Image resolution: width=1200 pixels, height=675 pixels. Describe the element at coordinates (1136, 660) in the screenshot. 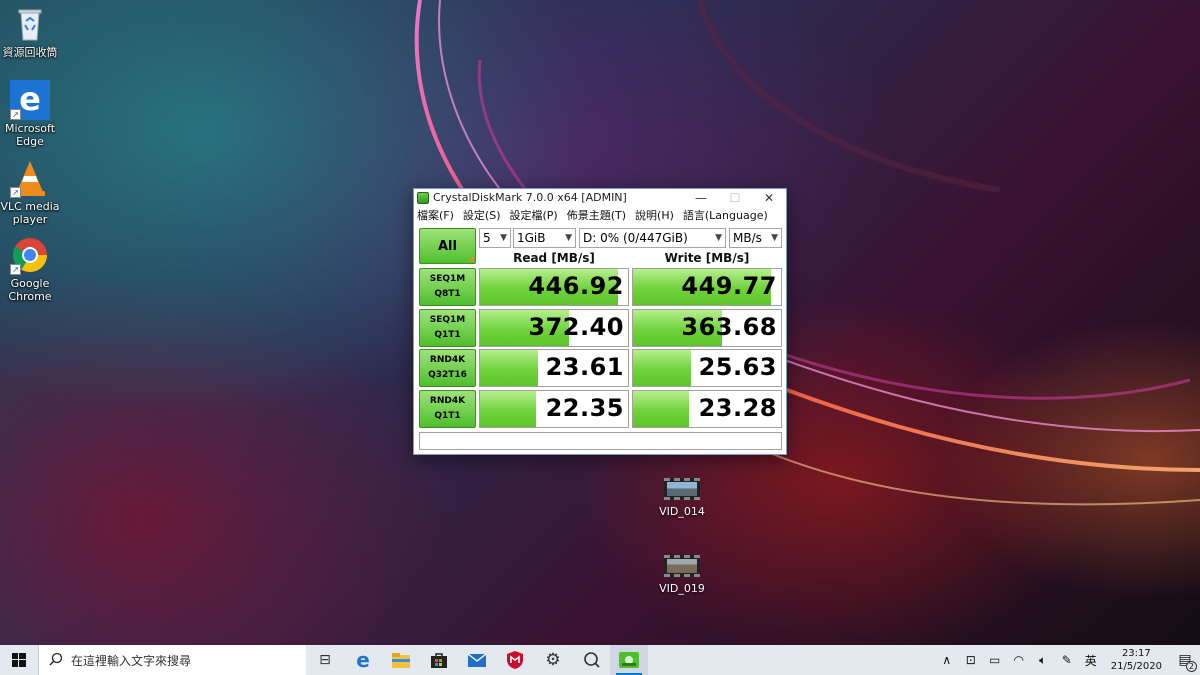

I see `clock: 23:17 21/5/2020` at that location.